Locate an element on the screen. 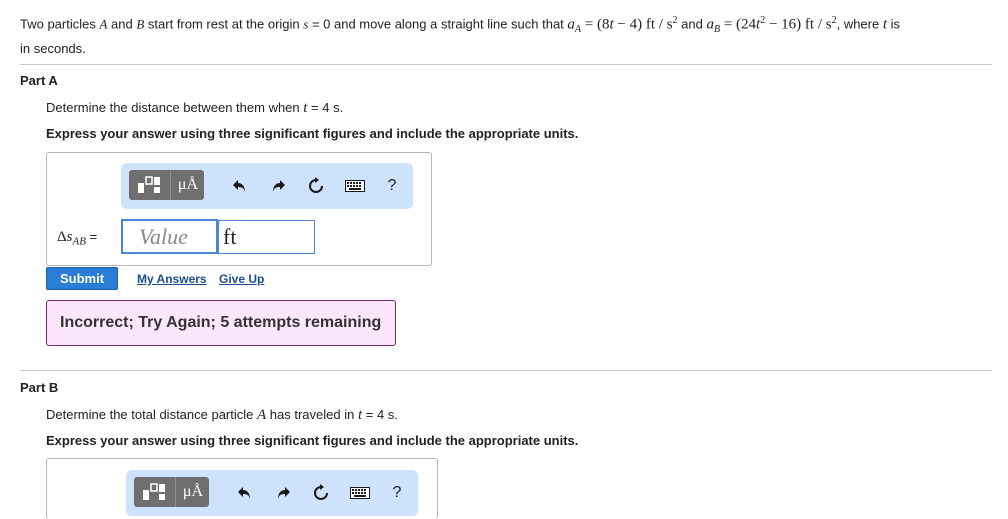  particle-a: A is located at coordinates (262, 415).